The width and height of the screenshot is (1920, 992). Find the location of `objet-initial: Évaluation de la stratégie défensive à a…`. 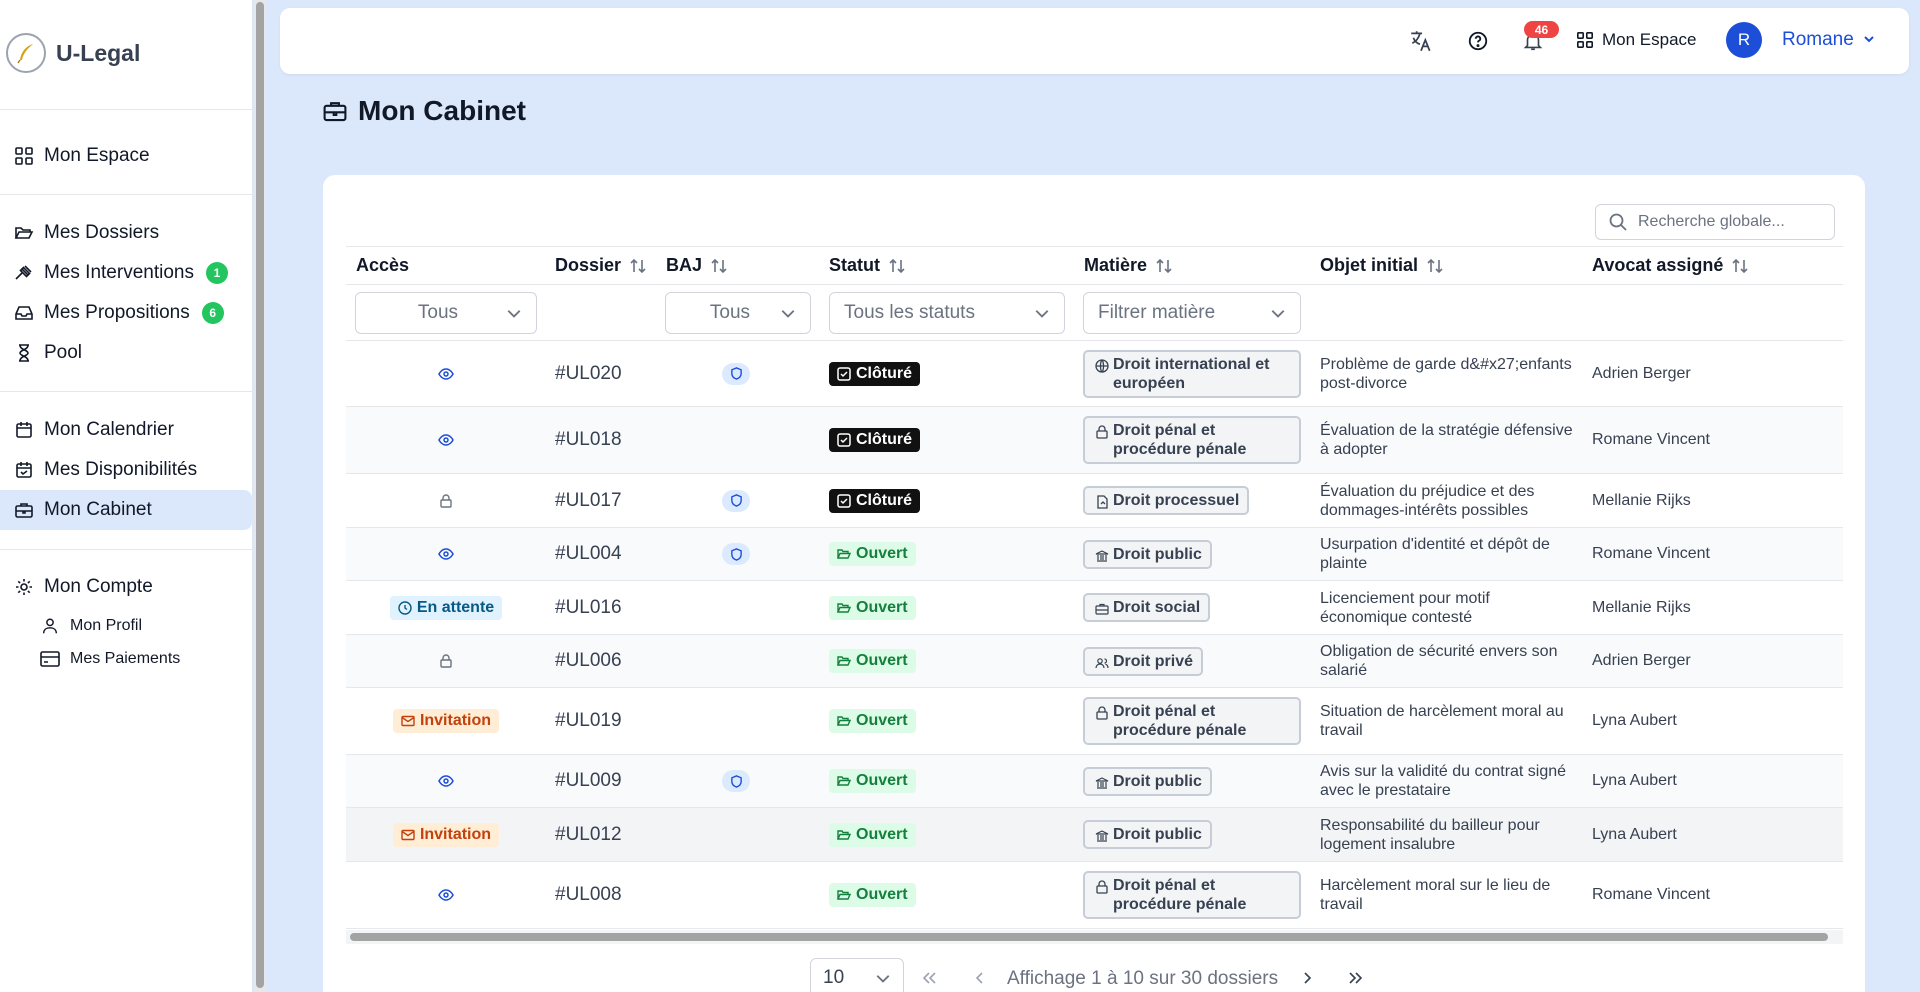

objet-initial: Évaluation de la stratégie défensive à a… is located at coordinates (1446, 440).